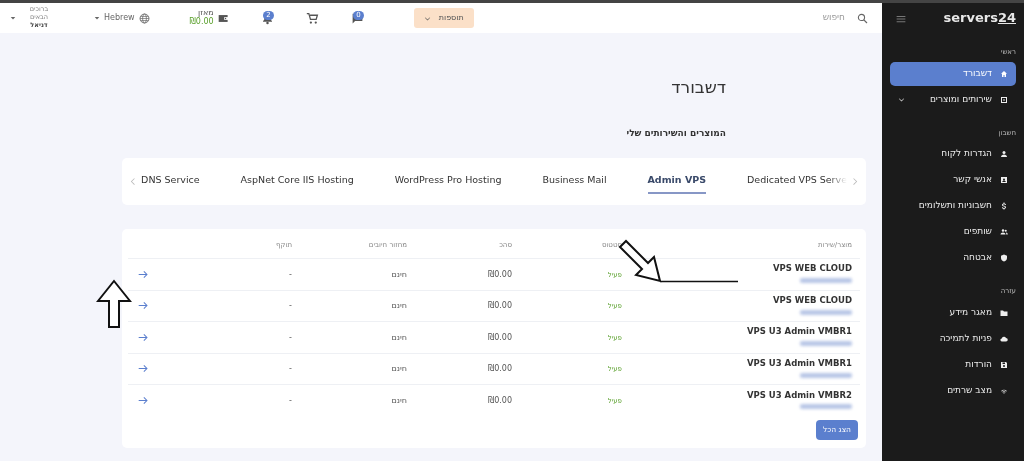 The height and width of the screenshot is (461, 1024). Describe the element at coordinates (953, 154) in the screenshot. I see `sidebar-item: הגדרות לקוח` at that location.